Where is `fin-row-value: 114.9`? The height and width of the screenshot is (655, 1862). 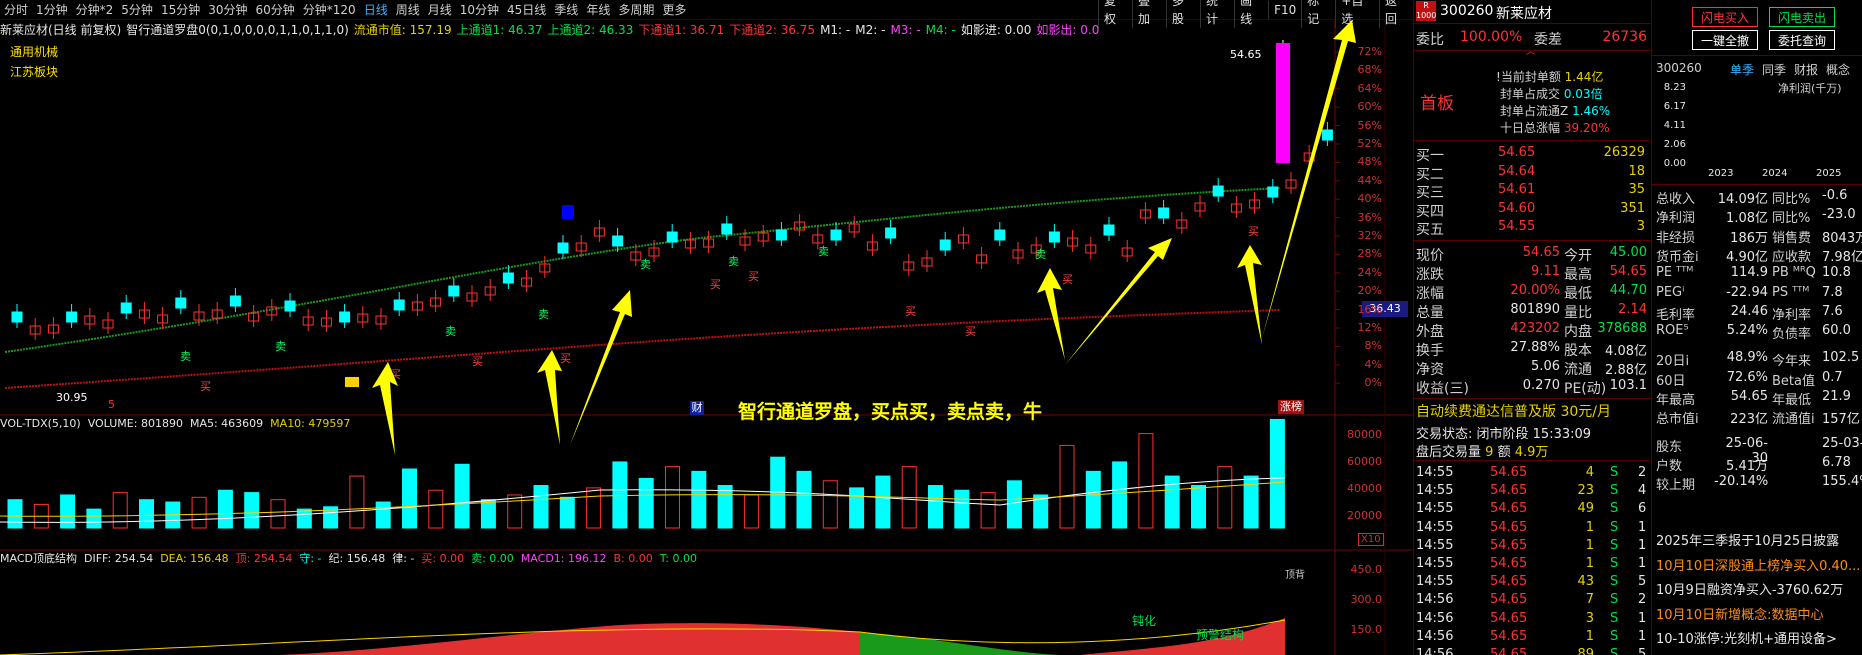 fin-row-value: 114.9 is located at coordinates (1749, 273).